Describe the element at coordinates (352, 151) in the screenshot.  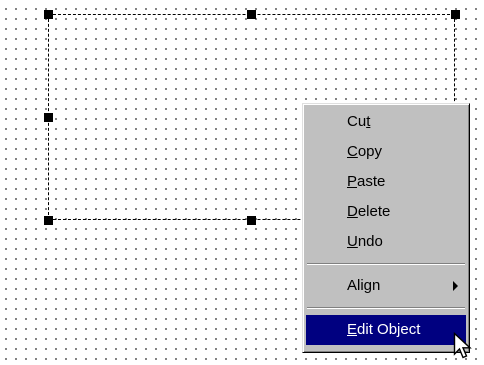
I see `menu-item-copy-accelerator: C` at that location.